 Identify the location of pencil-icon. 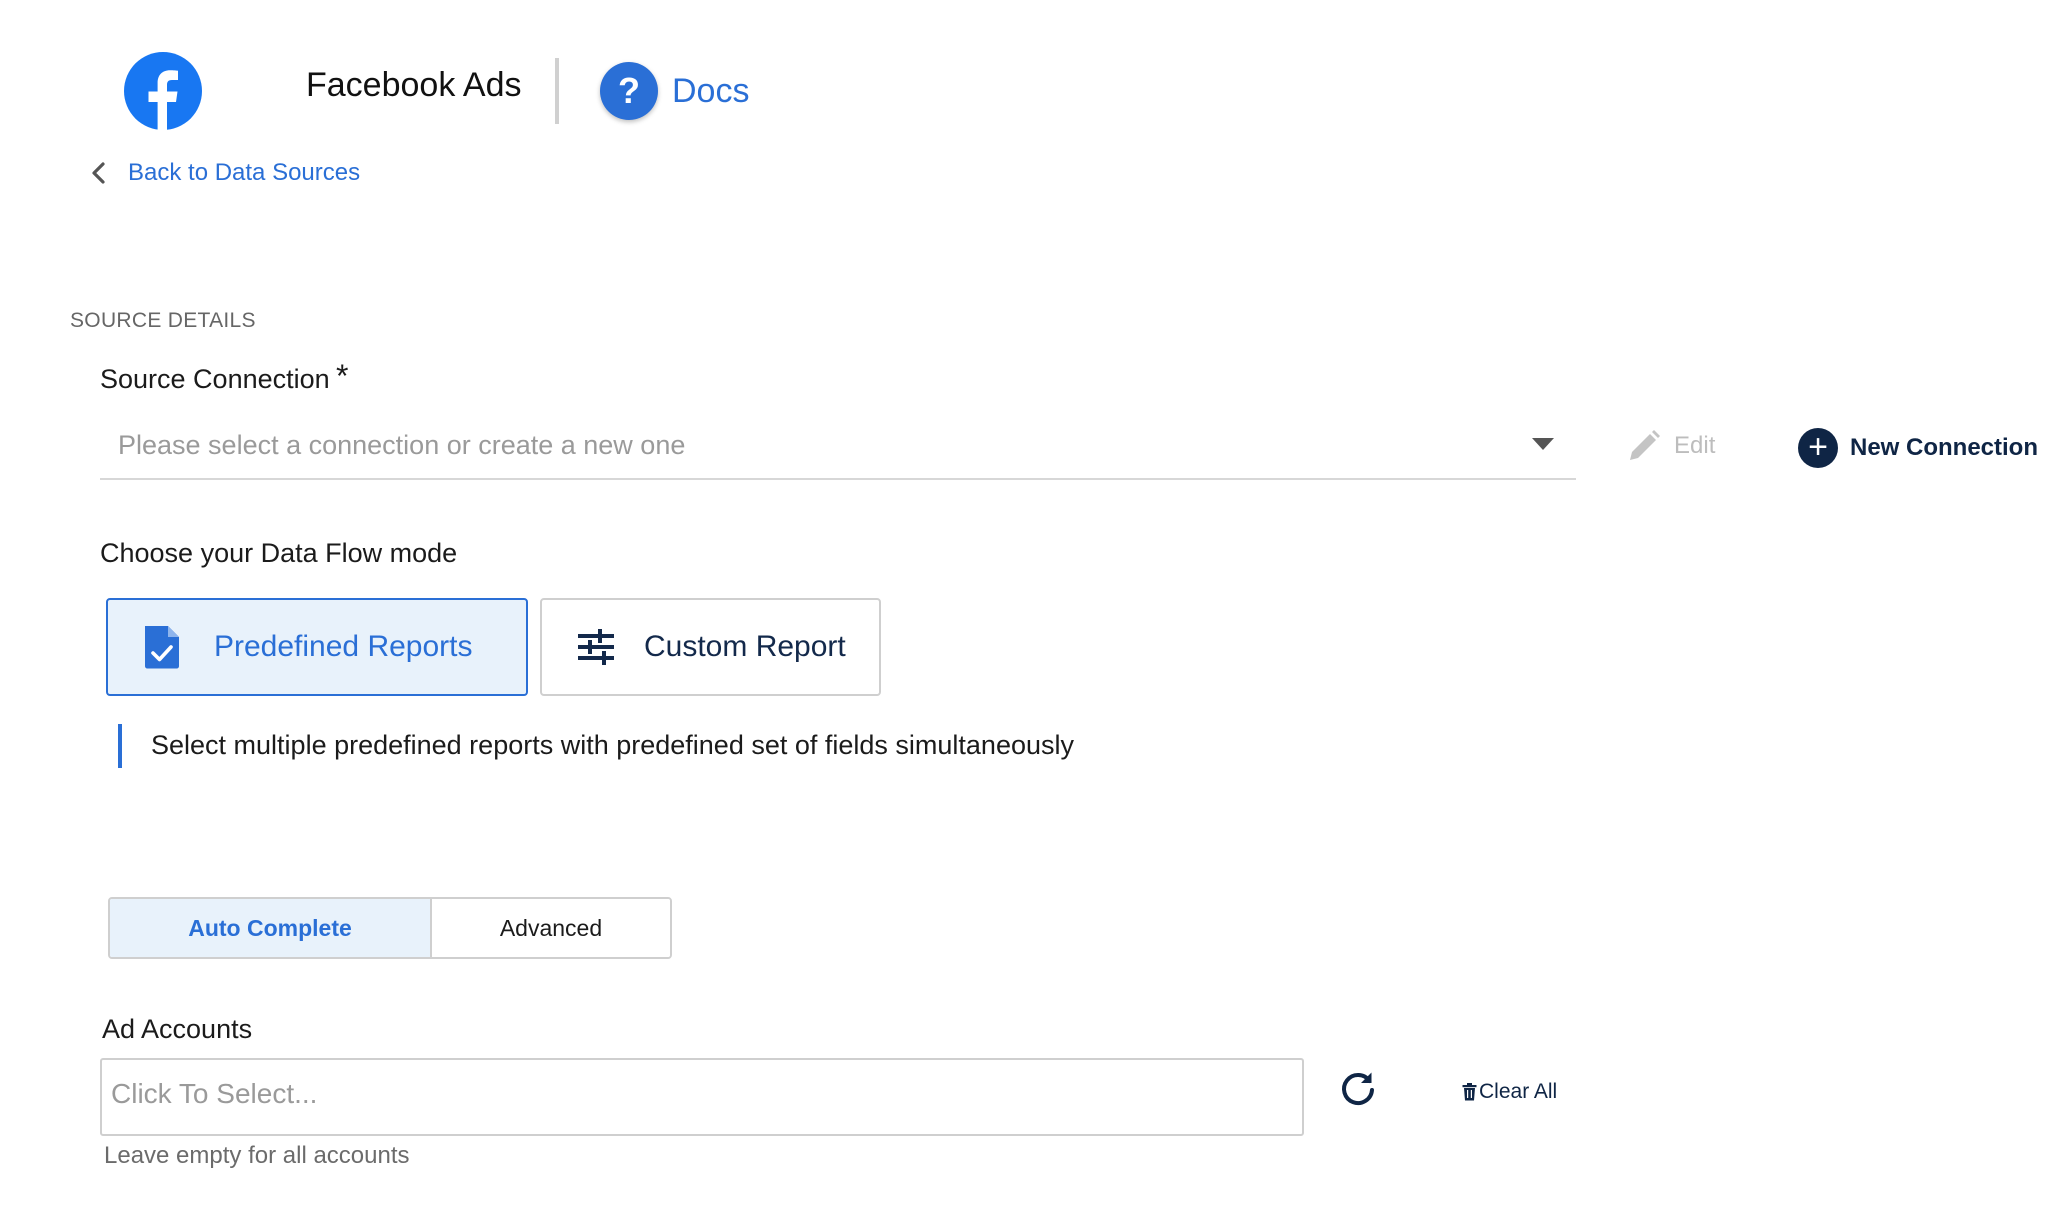
(1645, 445).